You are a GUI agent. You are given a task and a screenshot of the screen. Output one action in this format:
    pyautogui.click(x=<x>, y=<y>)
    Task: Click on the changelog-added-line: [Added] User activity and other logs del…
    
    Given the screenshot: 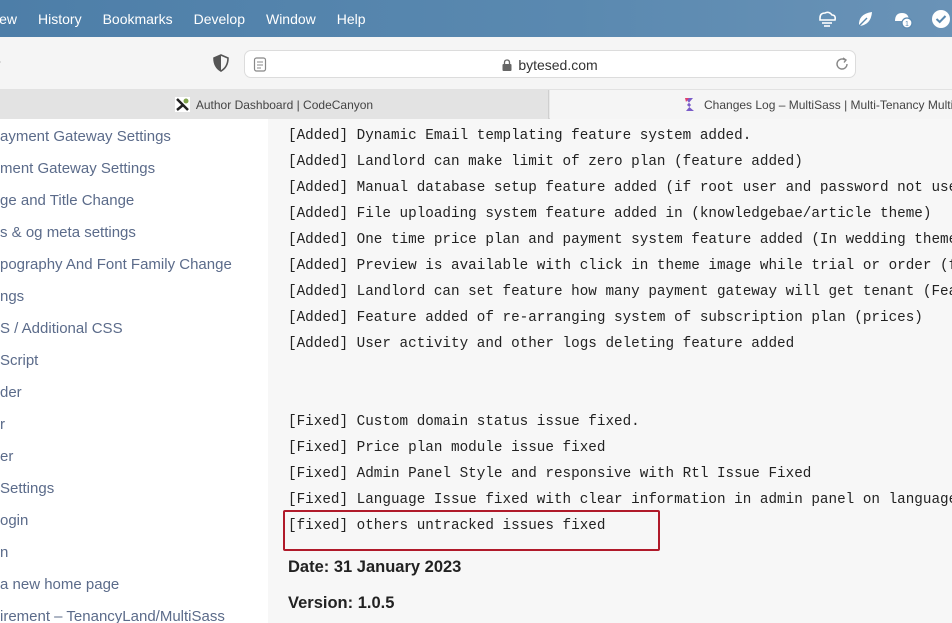 What is the action you would take?
    pyautogui.click(x=541, y=344)
    